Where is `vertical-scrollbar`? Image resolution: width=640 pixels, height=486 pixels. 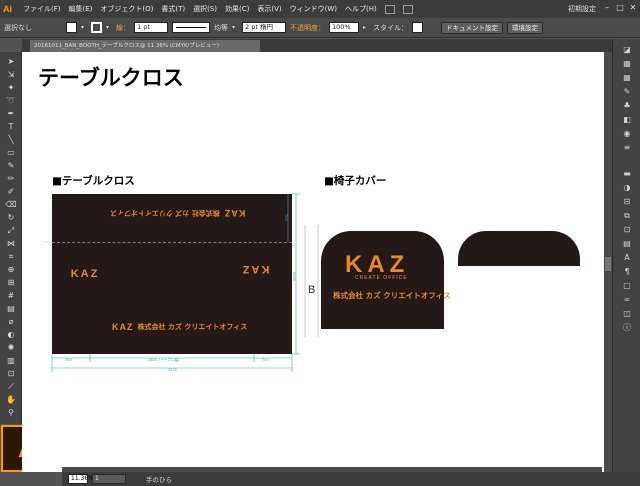
vertical-scrollbar is located at coordinates (608, 262).